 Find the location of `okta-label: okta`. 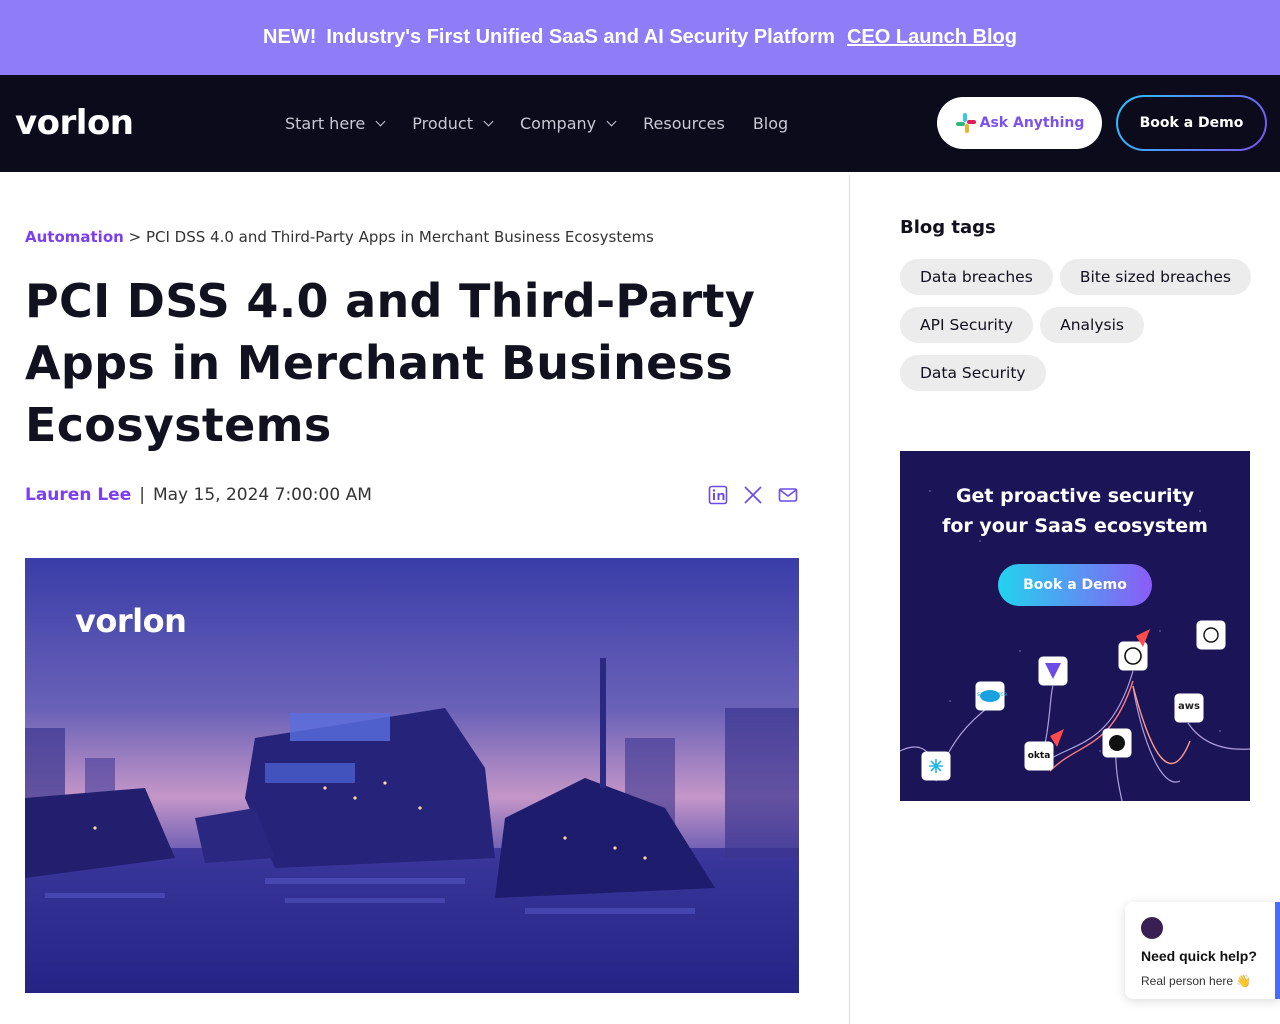

okta-label: okta is located at coordinates (1039, 756).